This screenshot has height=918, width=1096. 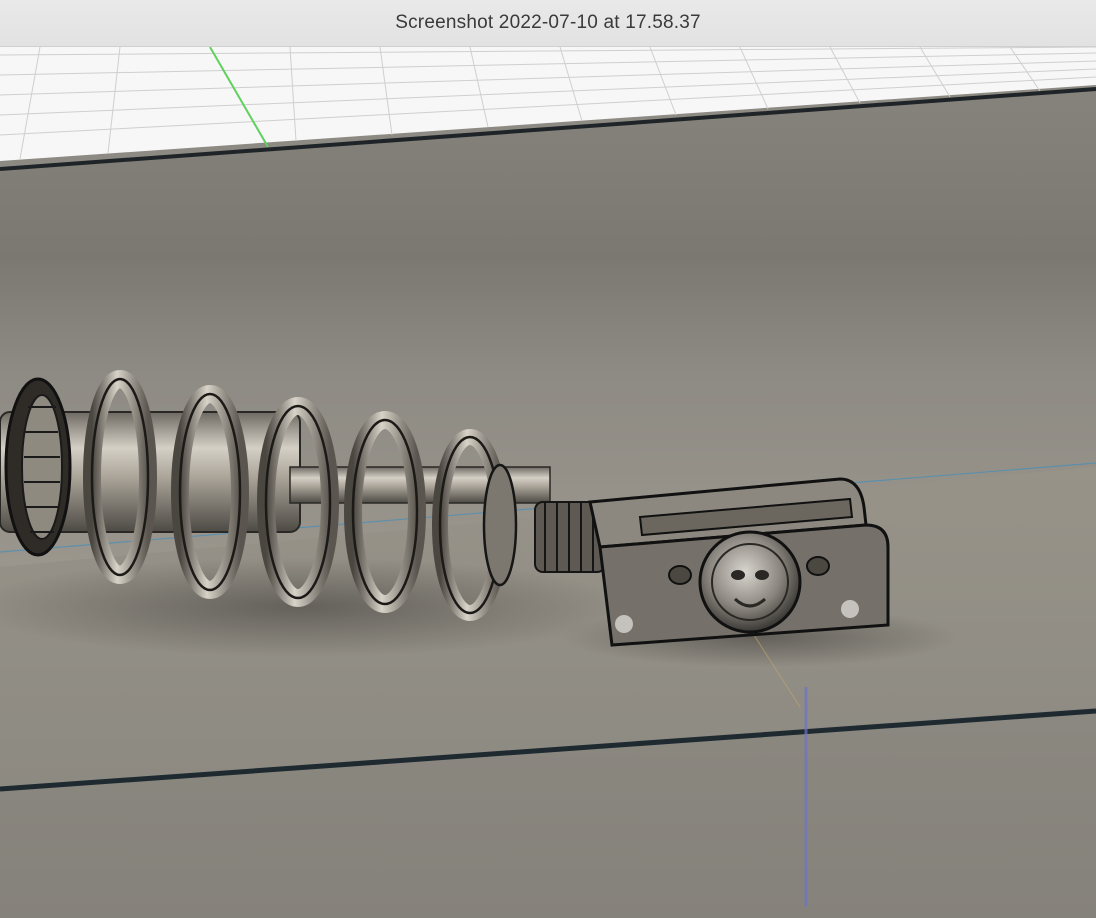 What do you see at coordinates (680, 575) in the screenshot?
I see `bolt-left` at bounding box center [680, 575].